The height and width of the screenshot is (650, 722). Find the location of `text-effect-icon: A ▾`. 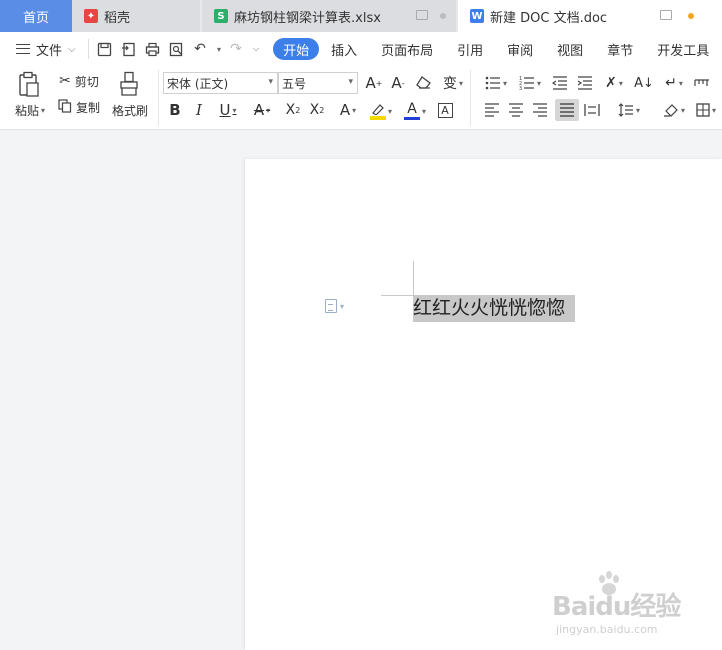

text-effect-icon: A ▾ is located at coordinates (348, 110).